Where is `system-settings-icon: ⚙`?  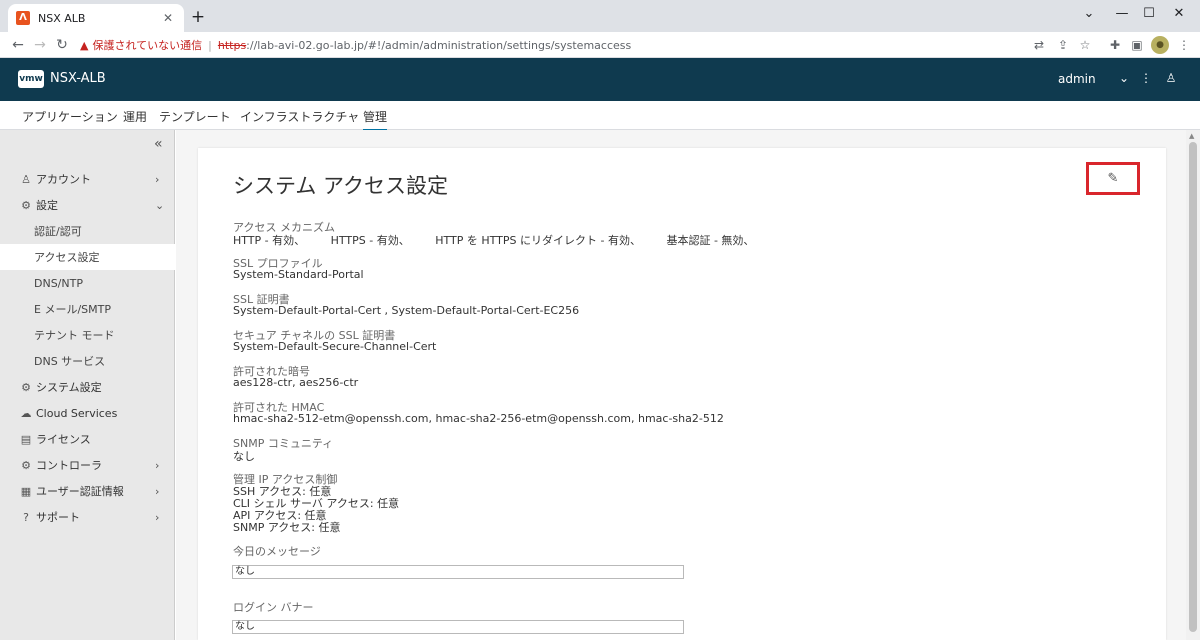 system-settings-icon: ⚙ is located at coordinates (26, 387).